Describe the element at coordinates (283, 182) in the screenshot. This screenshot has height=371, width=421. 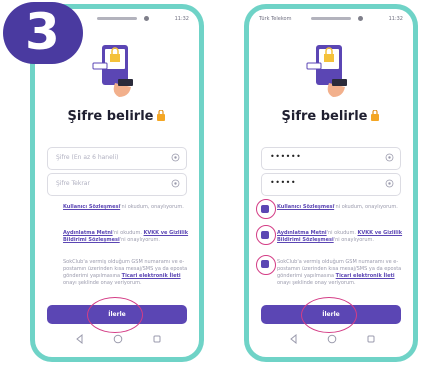
I see `password-confirm-value: •••••` at that location.